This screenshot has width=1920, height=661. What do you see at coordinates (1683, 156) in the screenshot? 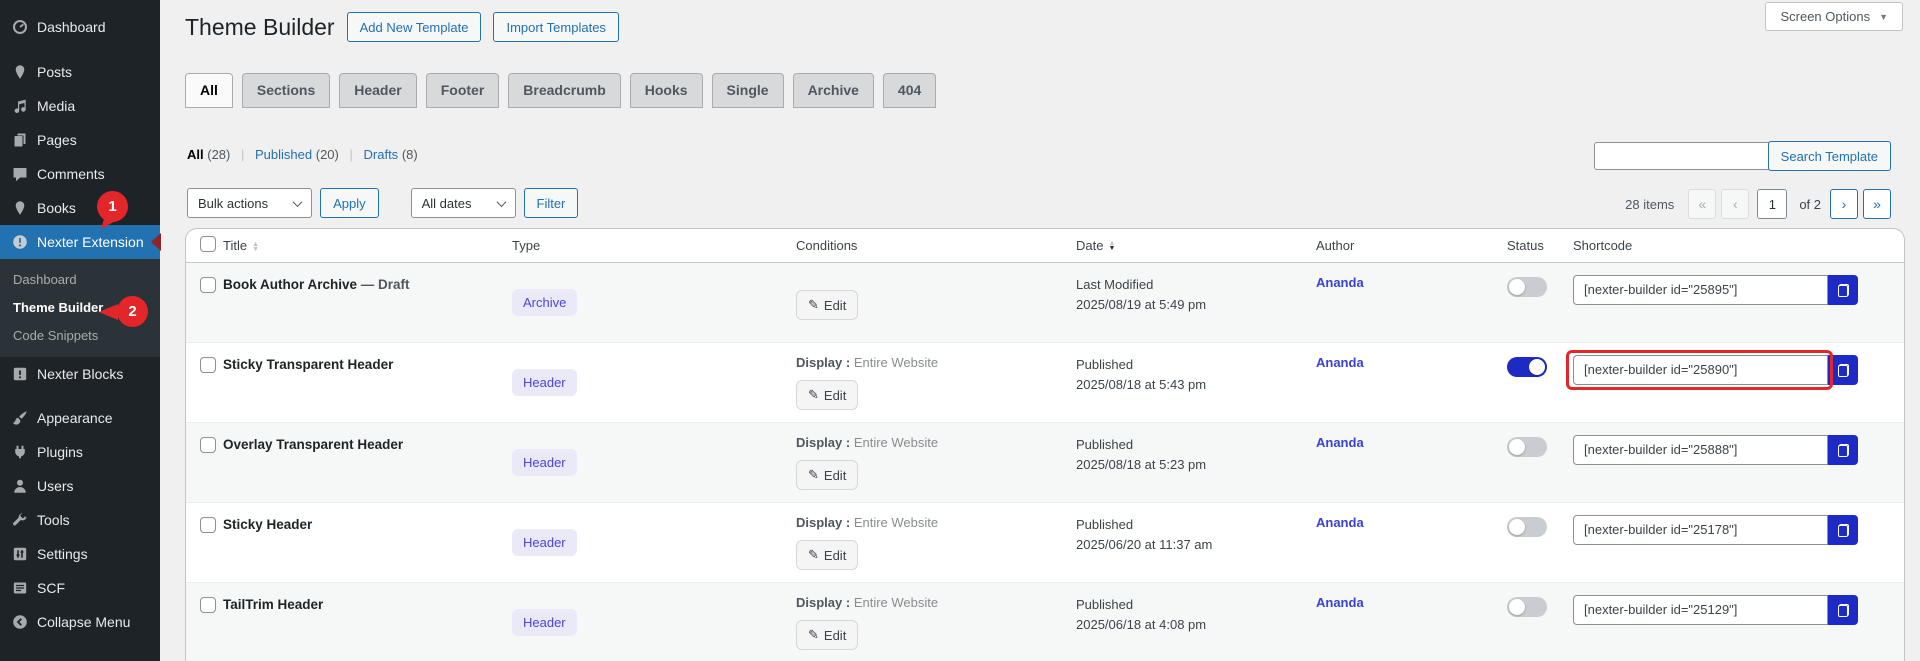
I see `search-input` at bounding box center [1683, 156].